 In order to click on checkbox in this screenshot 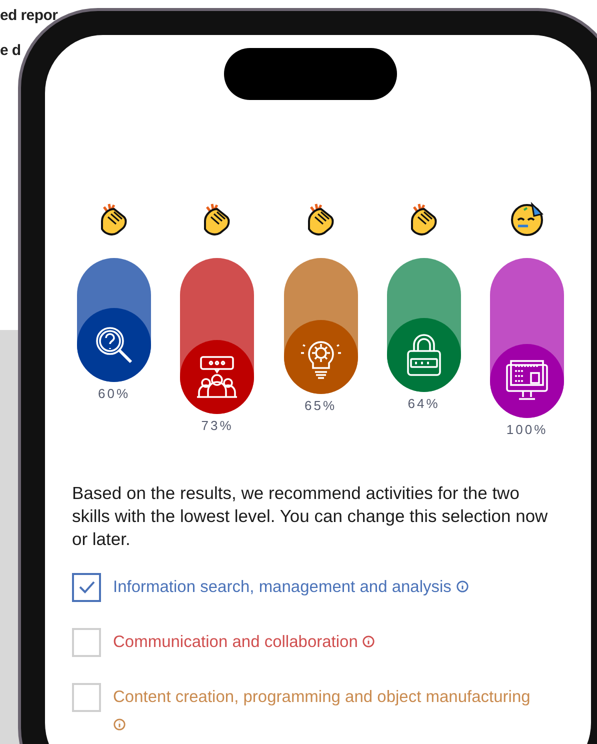, I will do `click(86, 587)`.